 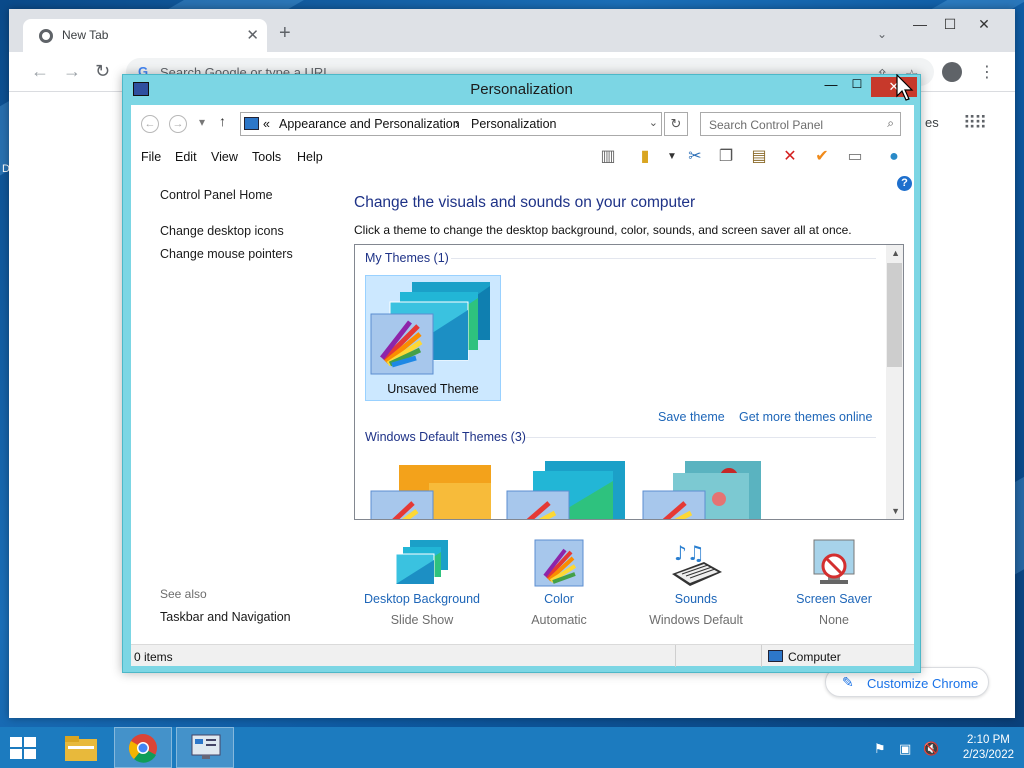 What do you see at coordinates (834, 620) in the screenshot?
I see `screen-saver-subtitle: None` at bounding box center [834, 620].